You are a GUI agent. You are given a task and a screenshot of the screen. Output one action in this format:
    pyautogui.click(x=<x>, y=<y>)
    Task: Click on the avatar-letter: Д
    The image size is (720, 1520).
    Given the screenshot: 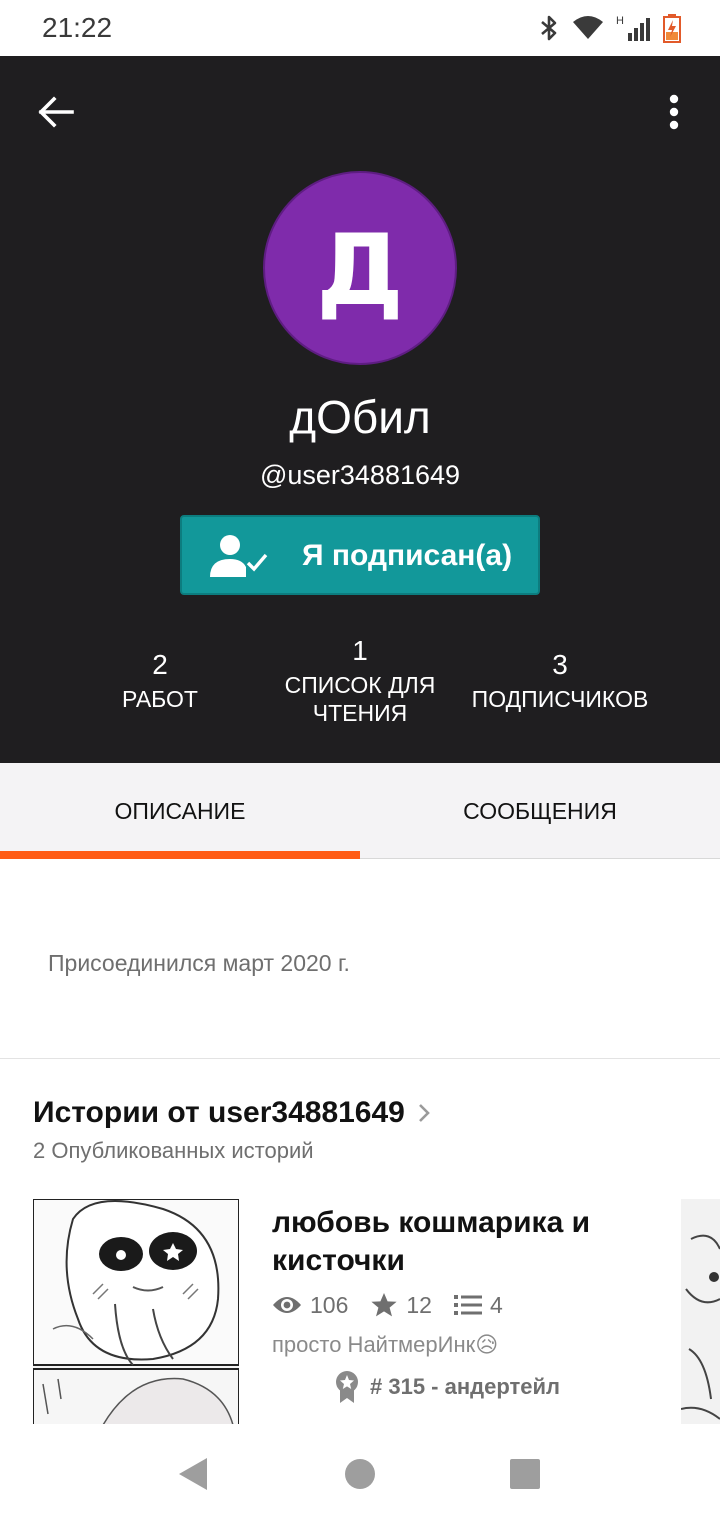 What is the action you would take?
    pyautogui.click(x=360, y=271)
    